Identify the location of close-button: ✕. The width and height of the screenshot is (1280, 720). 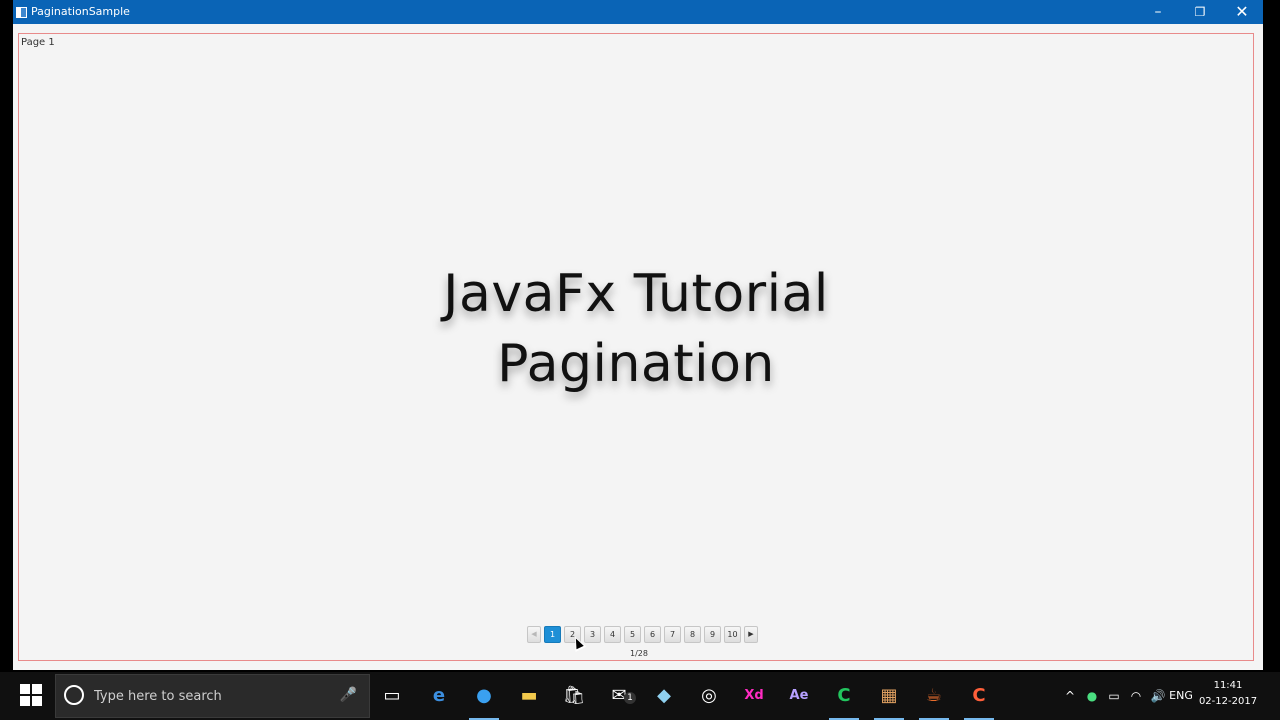
(1242, 12).